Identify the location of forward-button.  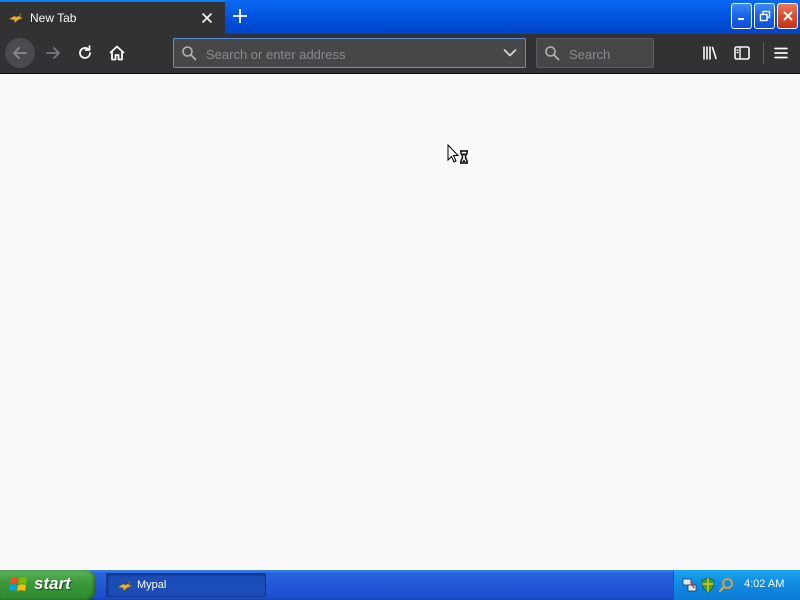
(53, 53).